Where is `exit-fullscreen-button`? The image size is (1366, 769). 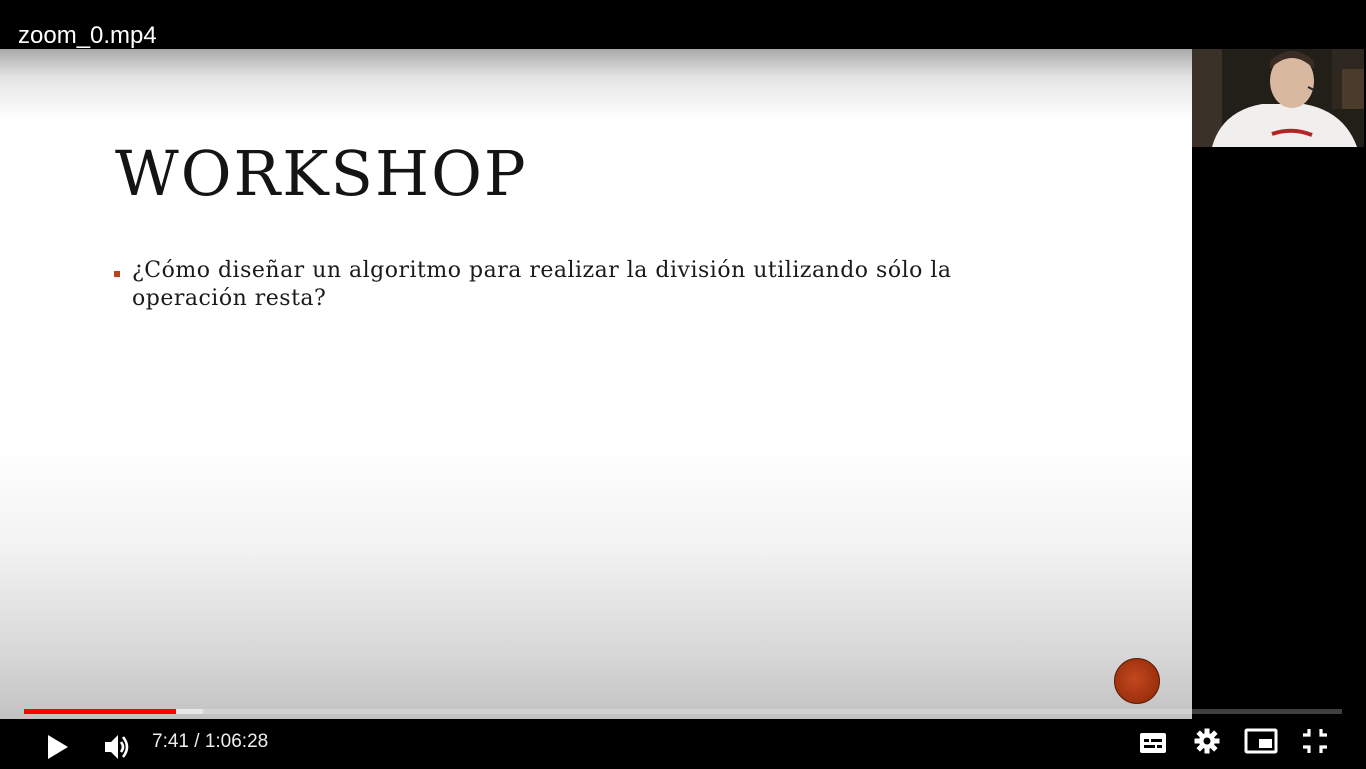 exit-fullscreen-button is located at coordinates (1315, 741).